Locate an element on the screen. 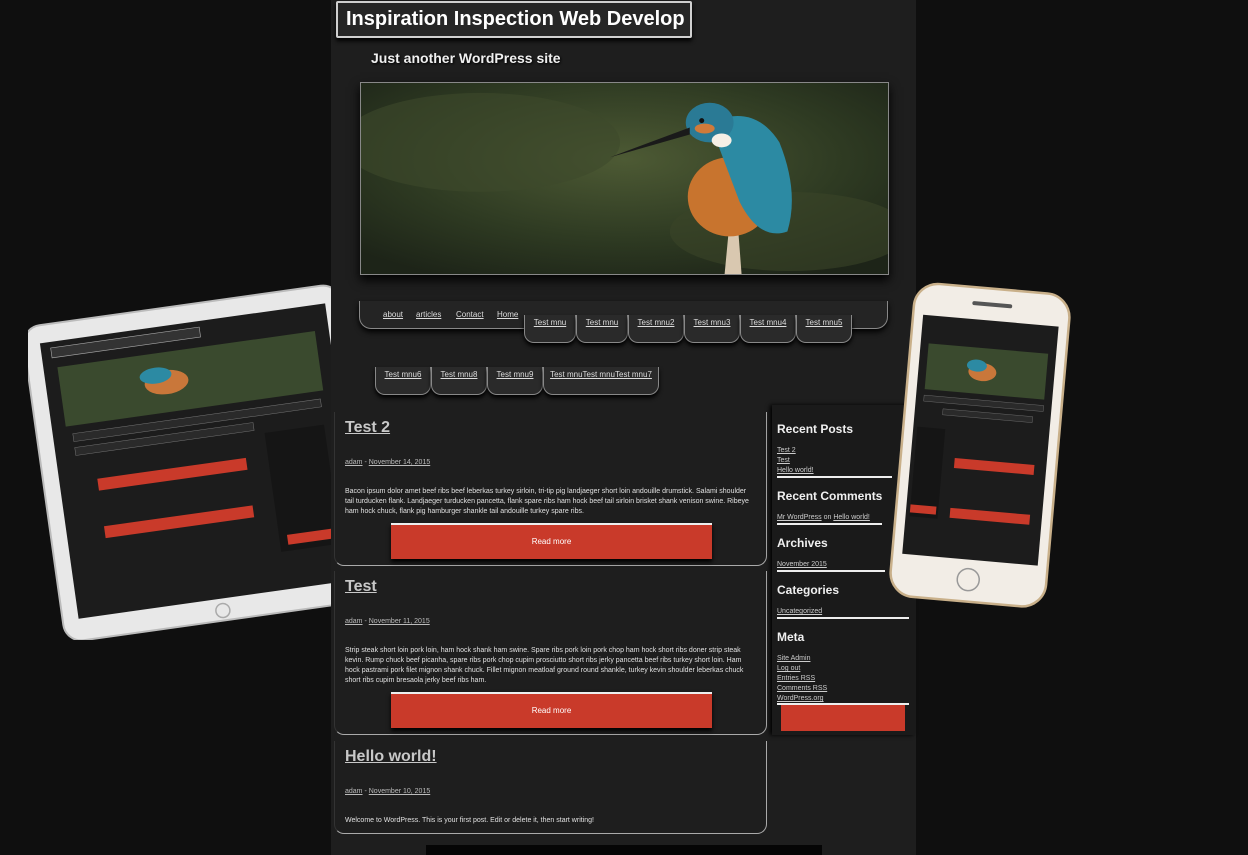 The height and width of the screenshot is (855, 1248). menu-tab-label: Test mnu9 is located at coordinates (515, 374).